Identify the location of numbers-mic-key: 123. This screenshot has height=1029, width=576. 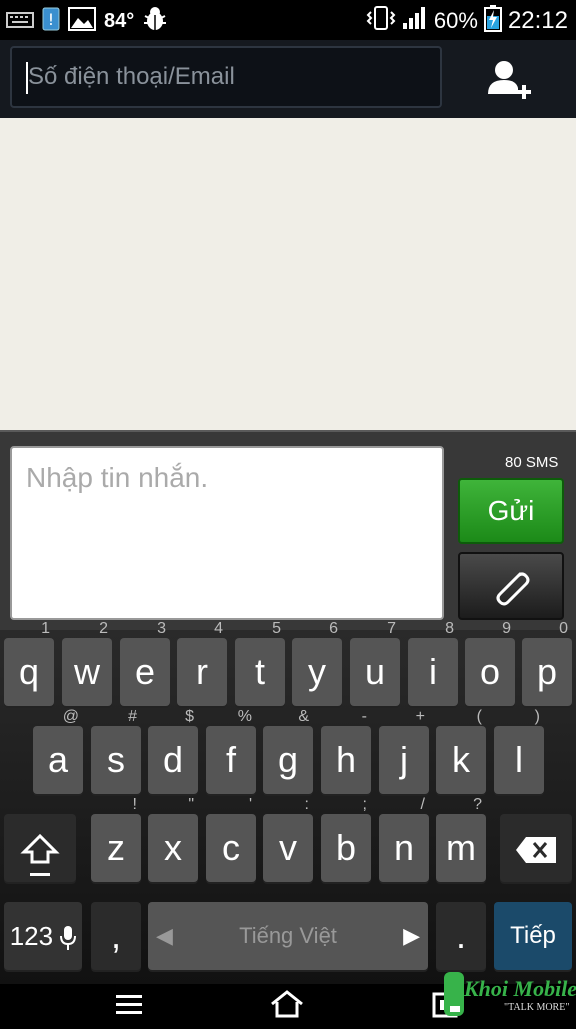
(43, 936).